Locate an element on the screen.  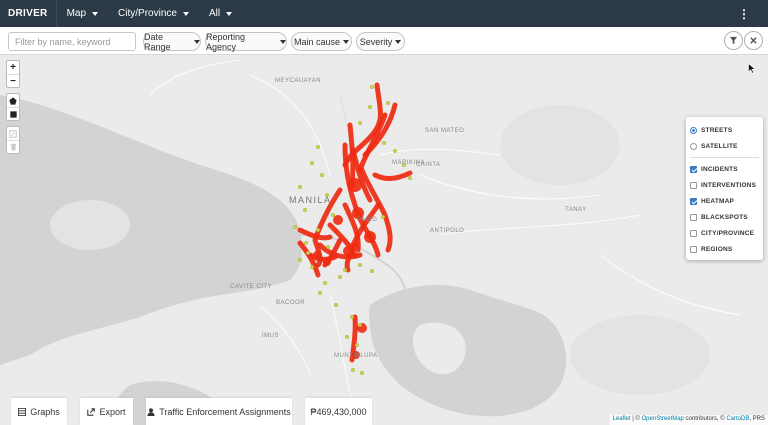
more-menu-icon: ⋮ is located at coordinates (744, 14).